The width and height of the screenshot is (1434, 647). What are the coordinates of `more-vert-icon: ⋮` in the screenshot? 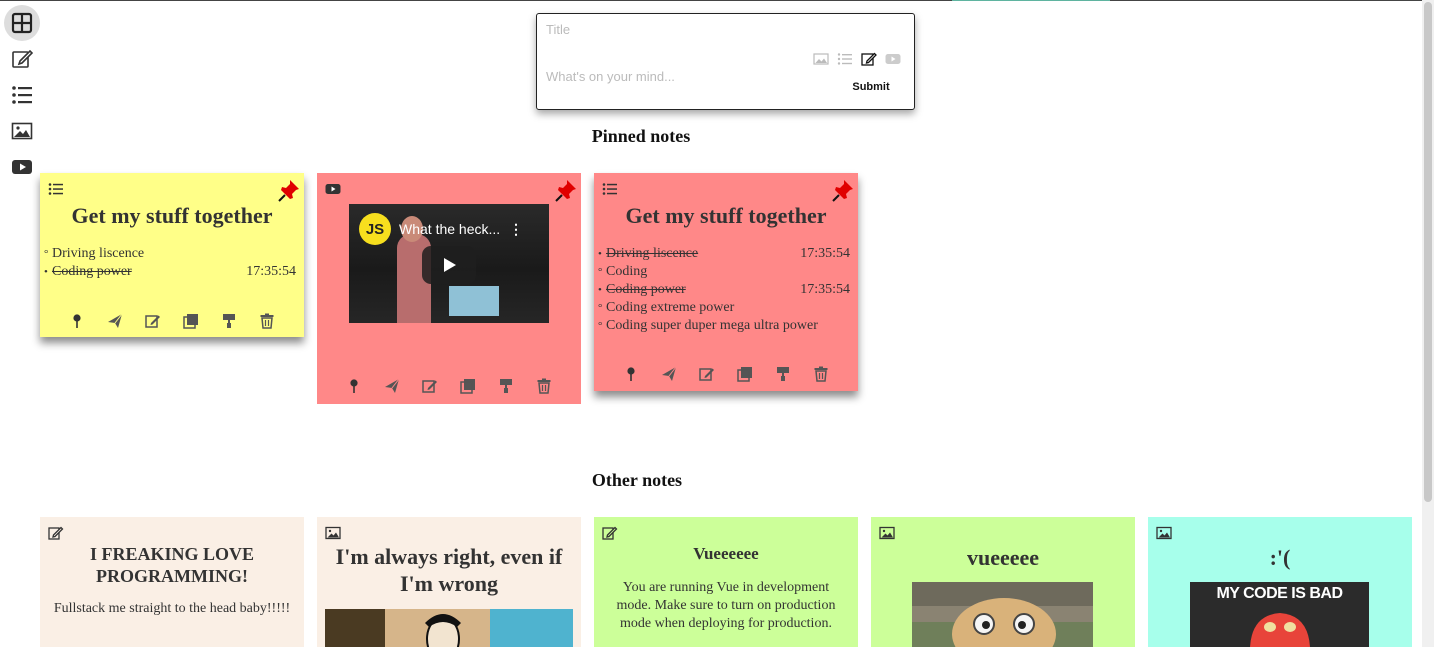 It's located at (516, 229).